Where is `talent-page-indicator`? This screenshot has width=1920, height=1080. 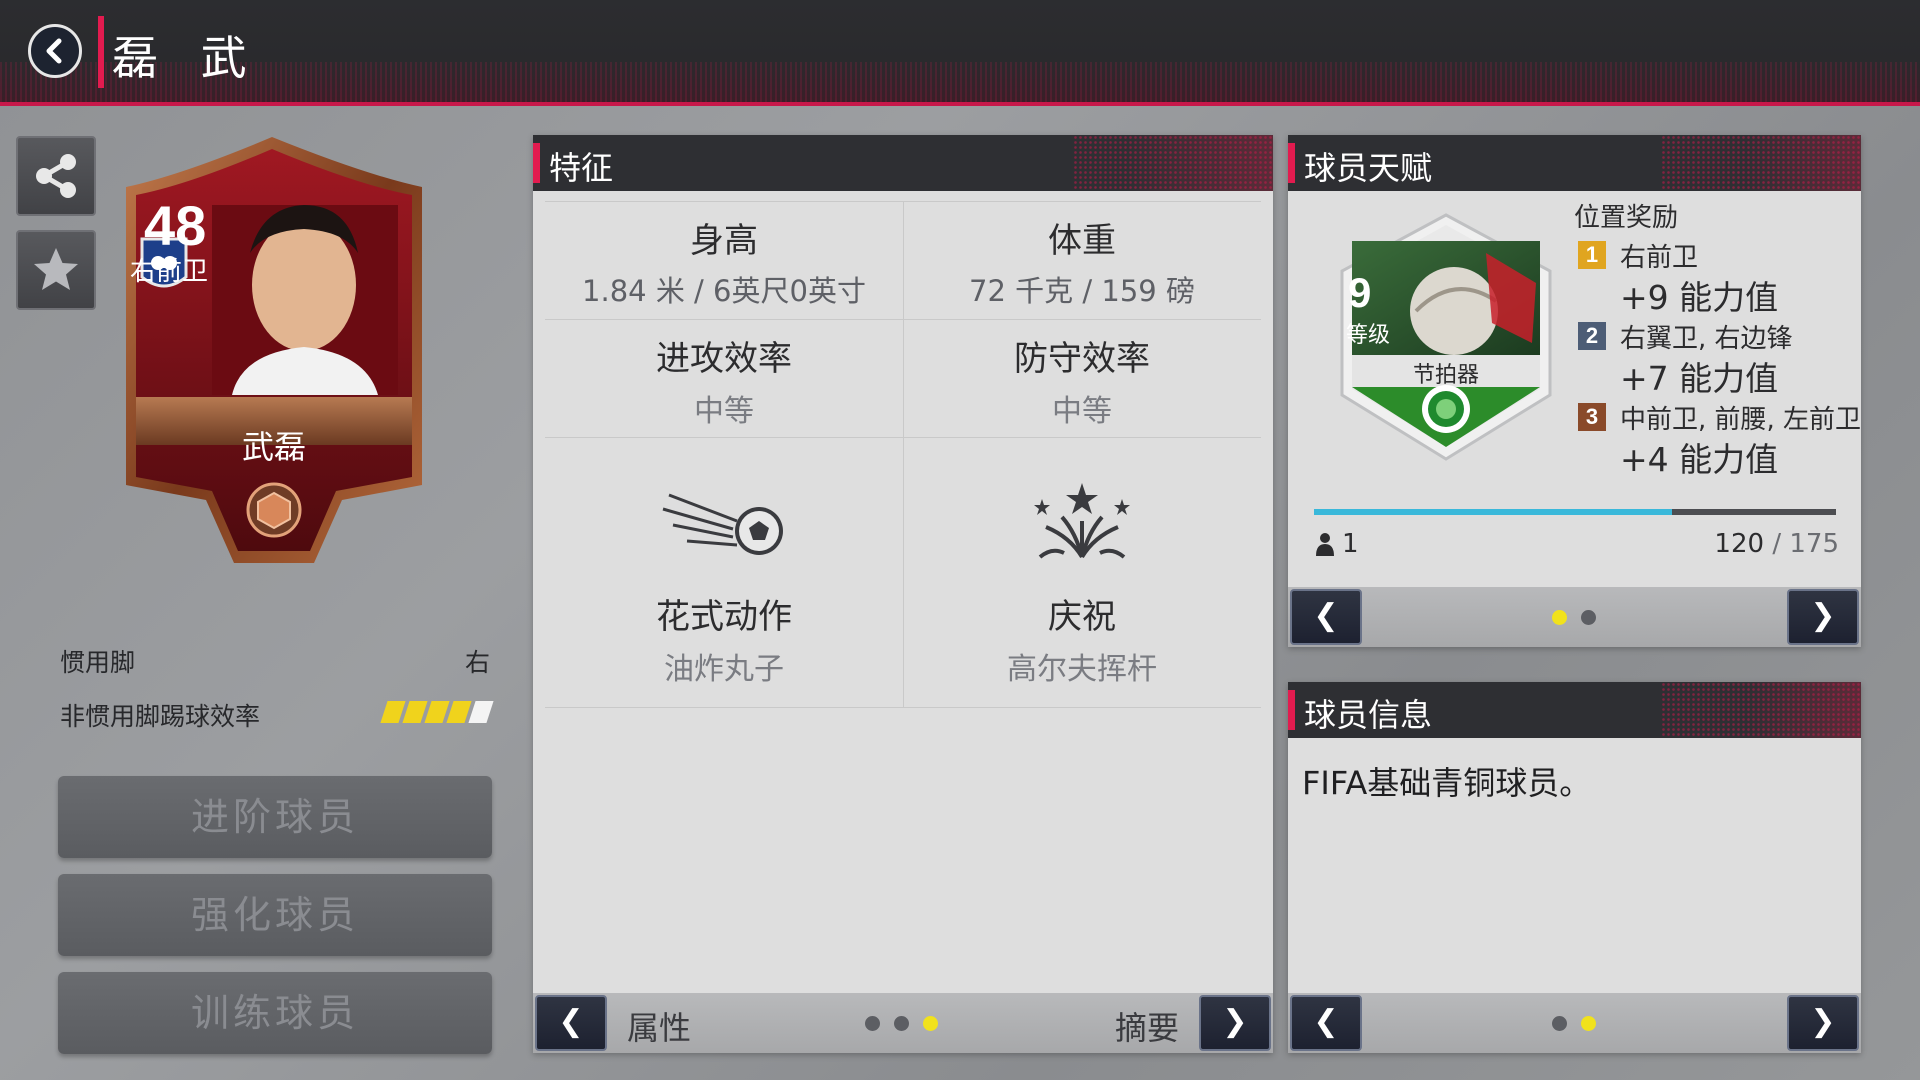
talent-page-indicator is located at coordinates (1574, 617).